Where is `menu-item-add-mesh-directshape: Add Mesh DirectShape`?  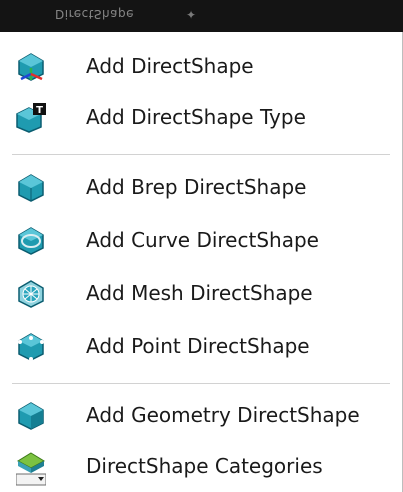
menu-item-add-mesh-directshape: Add Mesh DirectShape is located at coordinates (201, 293).